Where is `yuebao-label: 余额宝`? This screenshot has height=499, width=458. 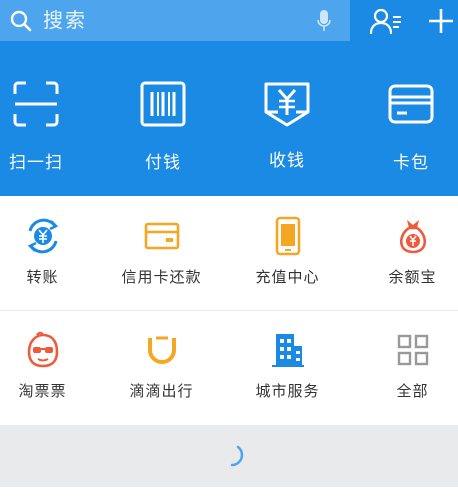
yuebao-label: 余额宝 is located at coordinates (412, 277).